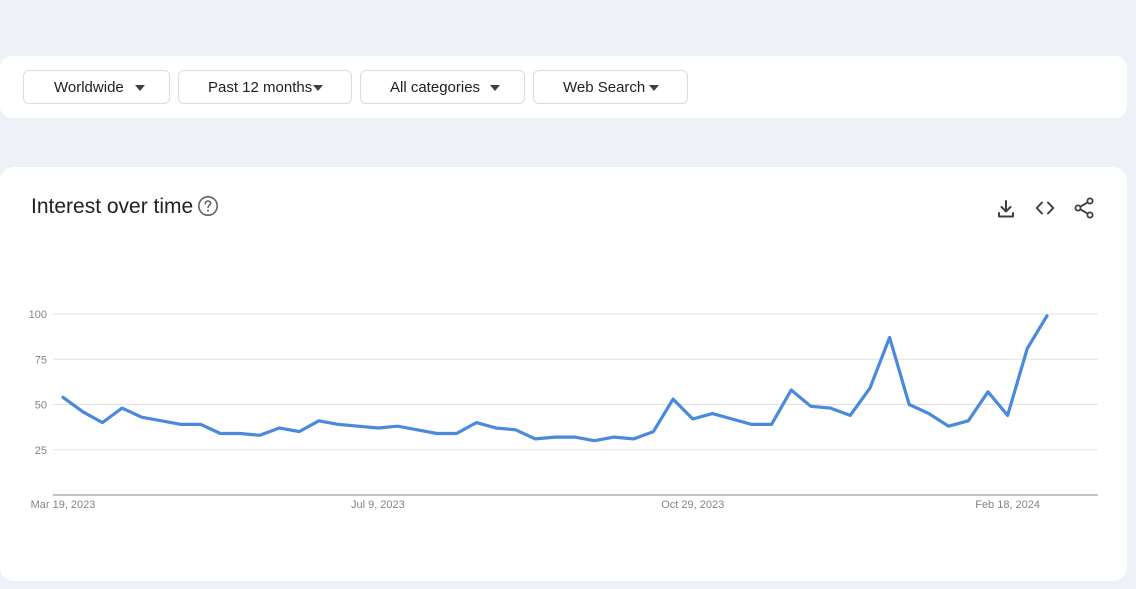  I want to click on y-tick-label: 75, so click(41, 360).